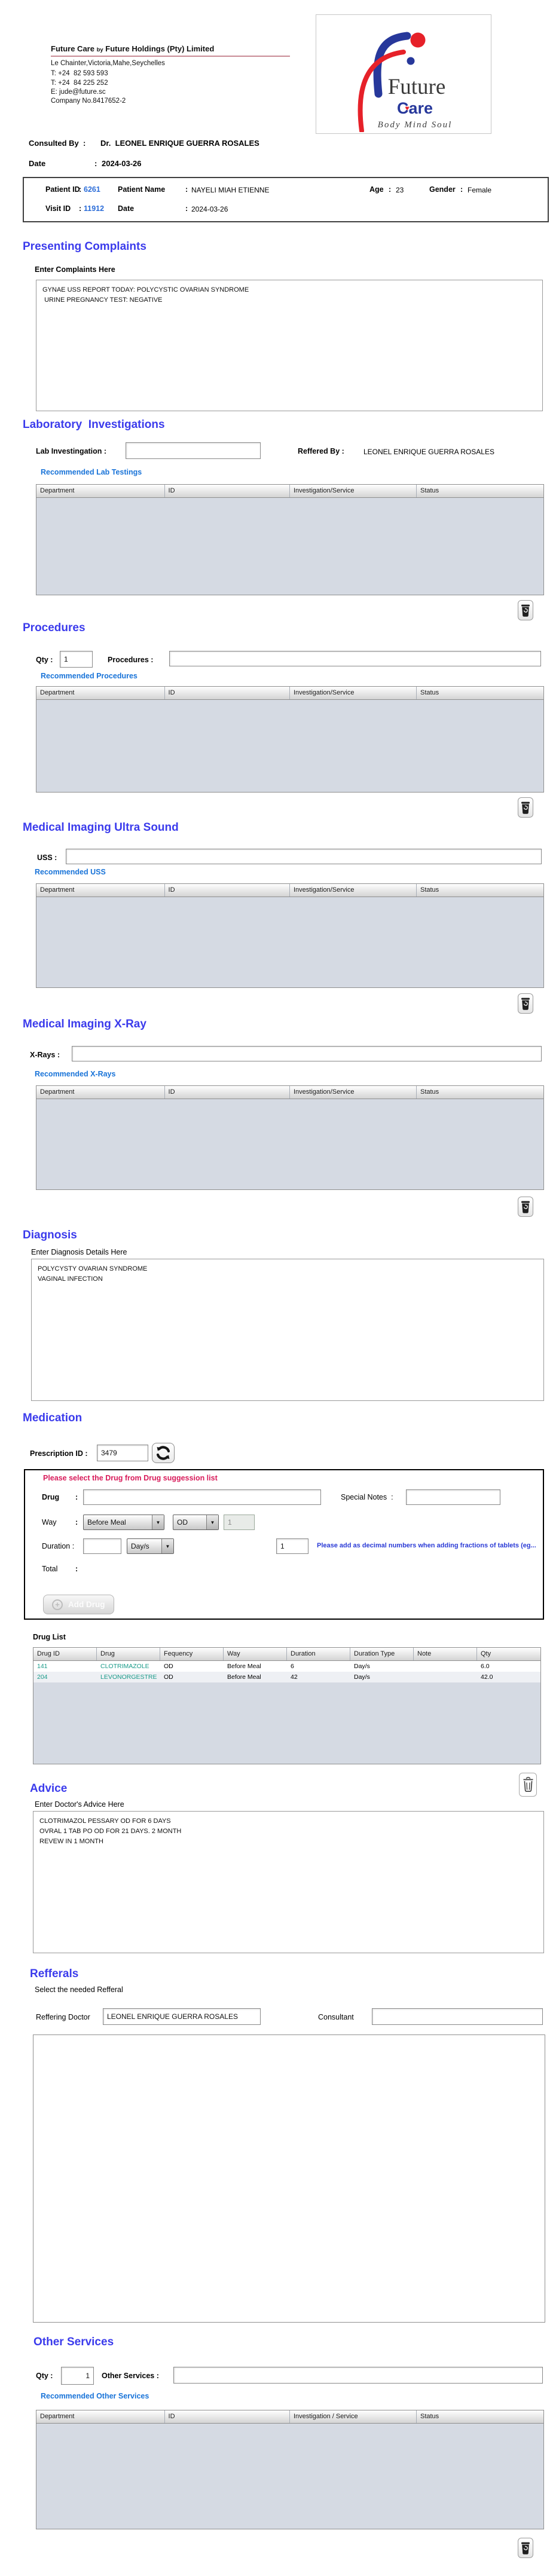  Describe the element at coordinates (187, 189) in the screenshot. I see `patient-name-colon: :` at that location.